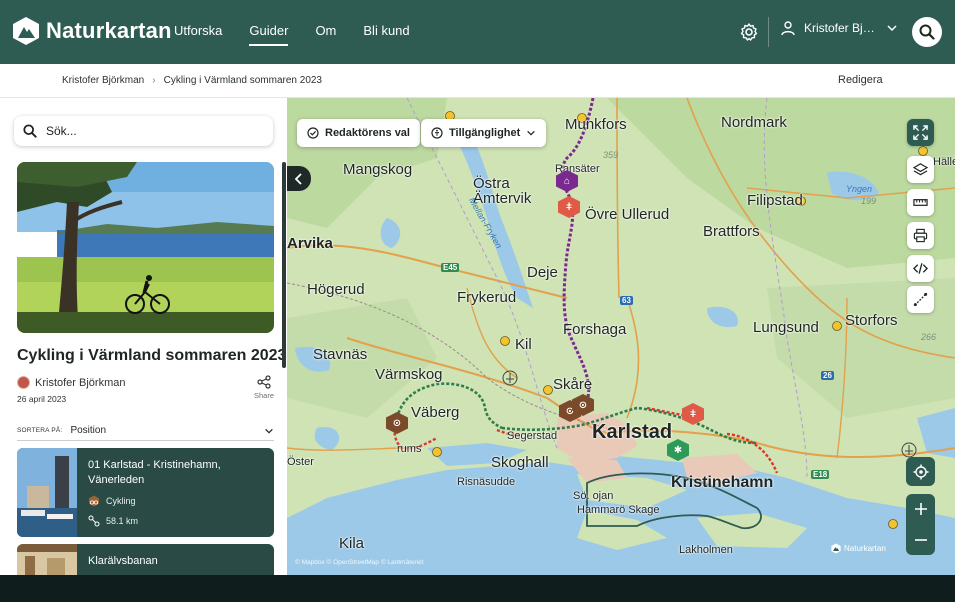  Describe the element at coordinates (920, 202) in the screenshot. I see `measure-button` at that location.